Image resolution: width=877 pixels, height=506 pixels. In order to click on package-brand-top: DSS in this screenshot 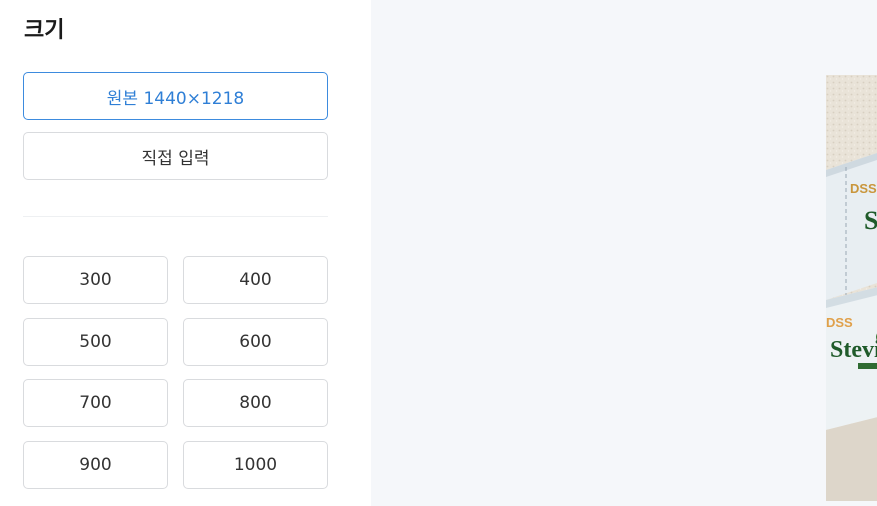, I will do `click(863, 188)`.